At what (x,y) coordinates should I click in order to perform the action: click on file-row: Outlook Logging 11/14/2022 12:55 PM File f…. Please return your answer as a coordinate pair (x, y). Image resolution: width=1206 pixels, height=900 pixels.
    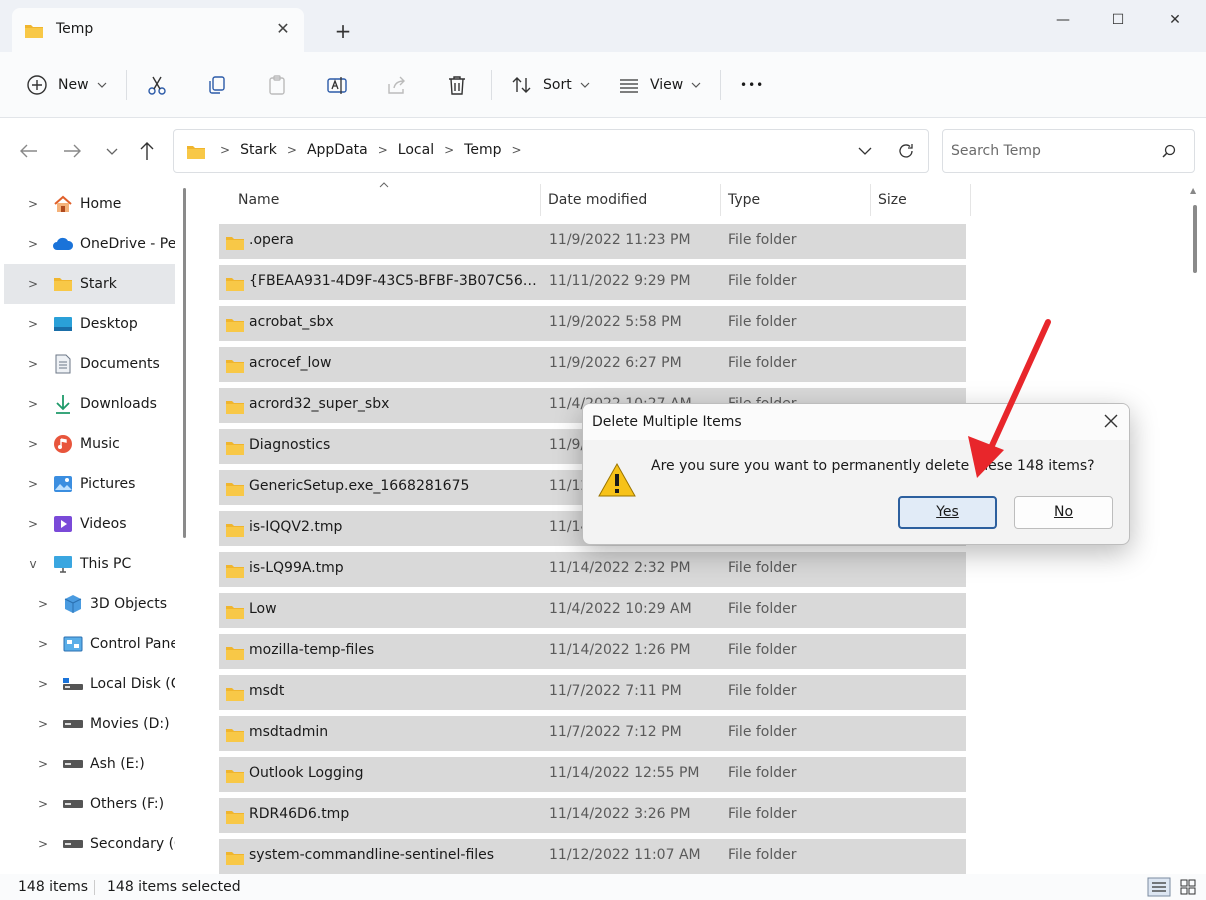
    Looking at the image, I should click on (592, 774).